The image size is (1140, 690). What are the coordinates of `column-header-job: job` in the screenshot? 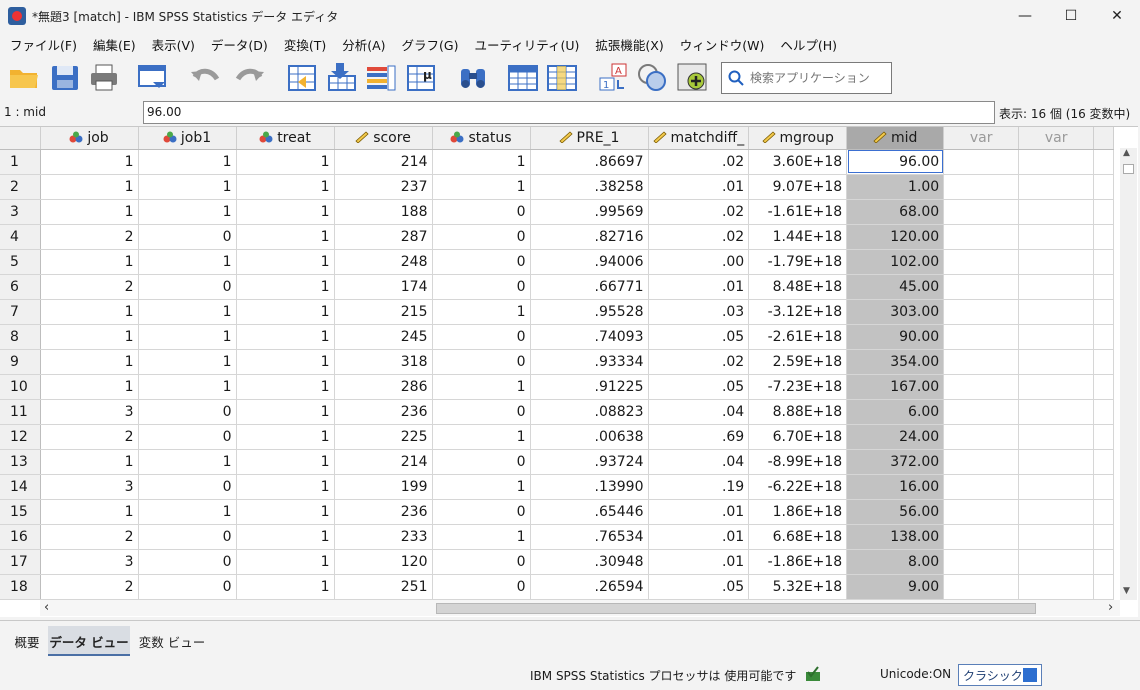 It's located at (89, 138).